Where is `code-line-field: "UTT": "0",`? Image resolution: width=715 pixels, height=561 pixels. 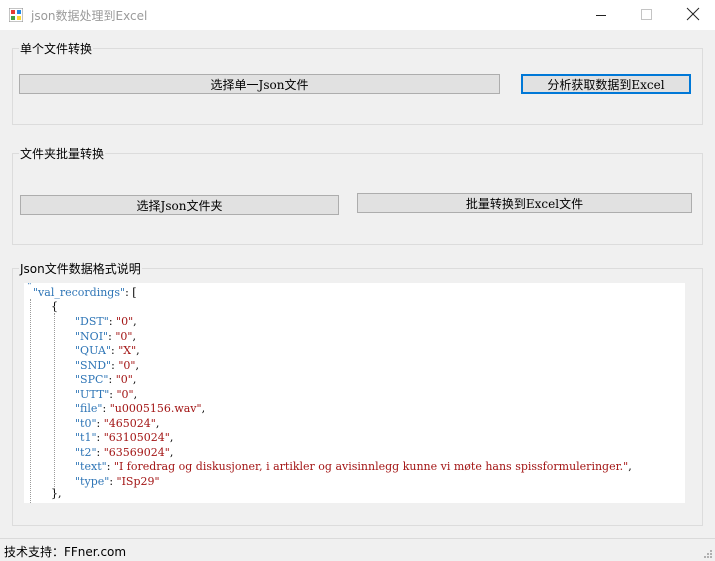
code-line-field: "UTT": "0", is located at coordinates (106, 394).